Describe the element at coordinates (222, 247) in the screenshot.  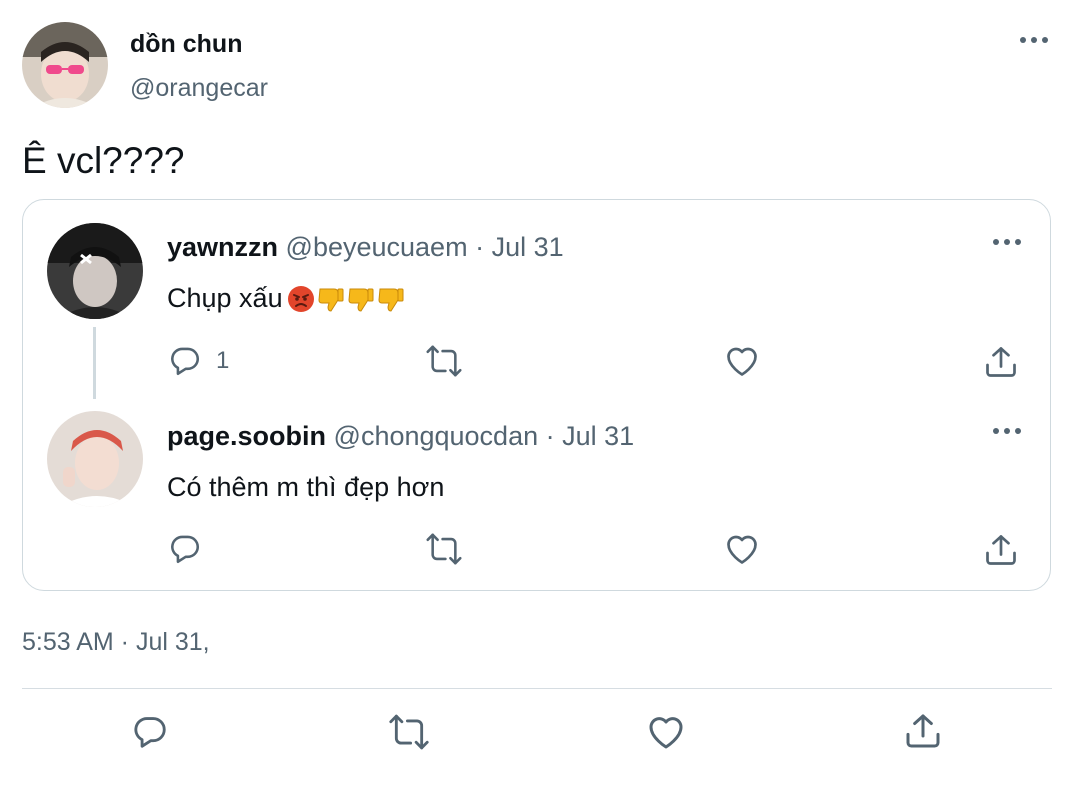
I see `user-name: yawnzzn` at that location.